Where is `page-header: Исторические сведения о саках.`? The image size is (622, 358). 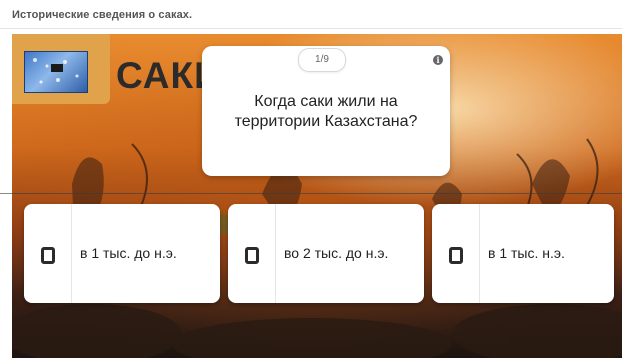 page-header: Исторические сведения о саках. is located at coordinates (311, 14).